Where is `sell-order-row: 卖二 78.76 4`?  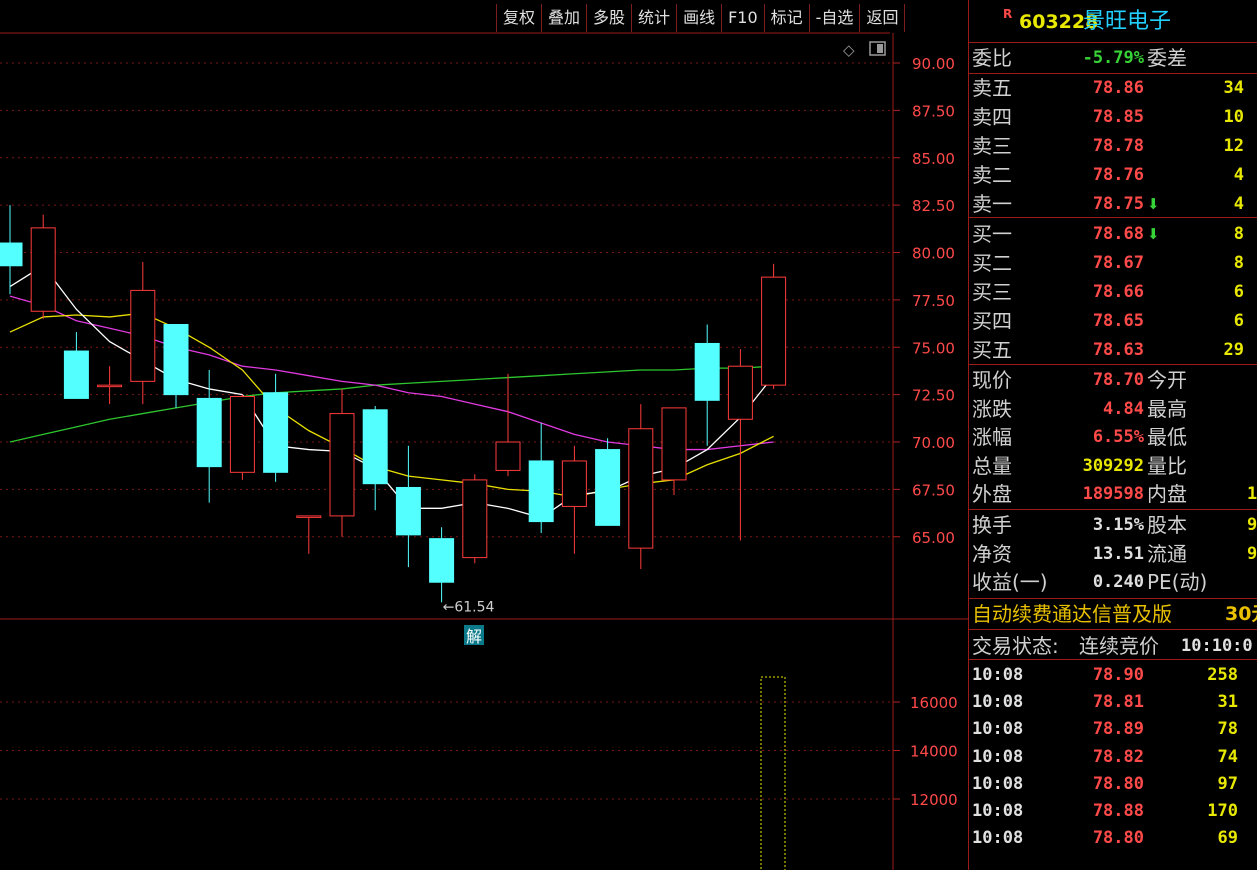 sell-order-row: 卖二 78.76 4 is located at coordinates (1113, 175).